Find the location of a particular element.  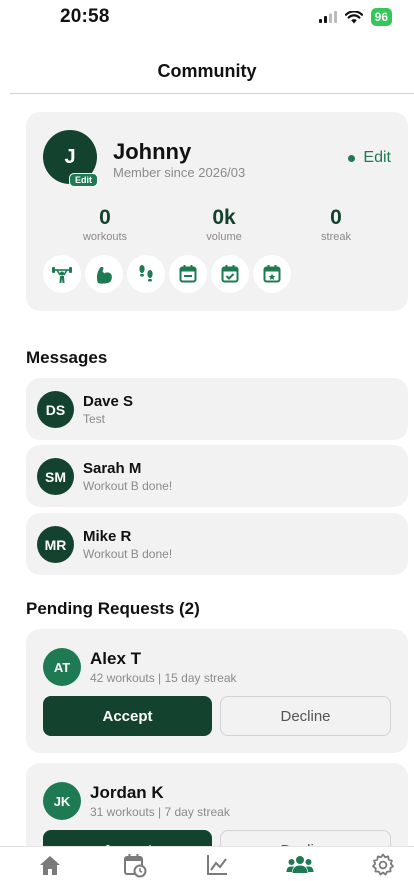

community-icon is located at coordinates (300, 864).